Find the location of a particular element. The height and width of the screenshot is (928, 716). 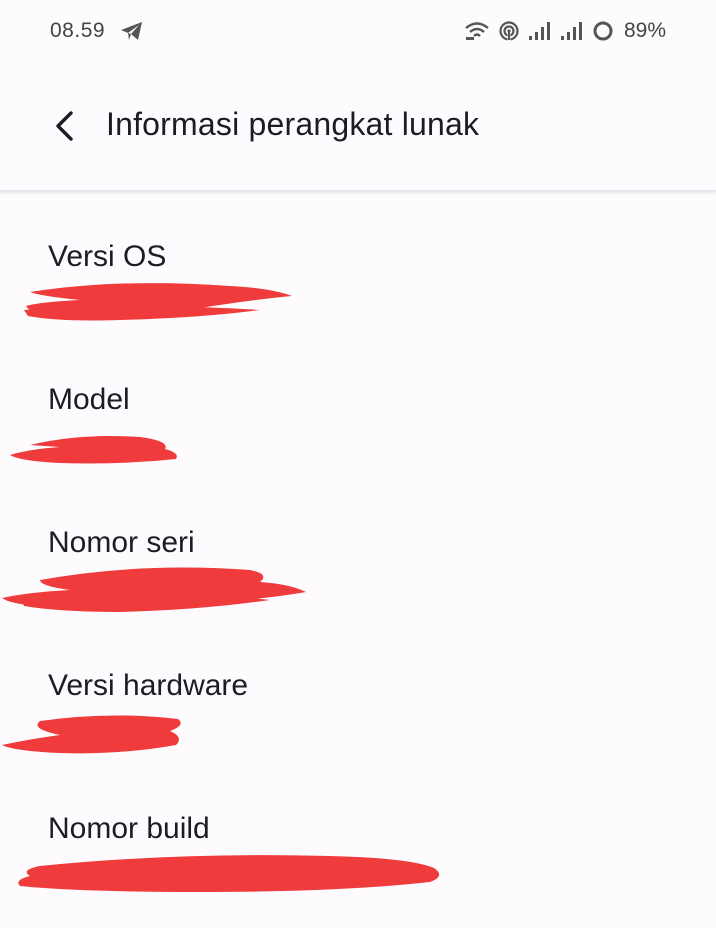

info-label: Versi OS is located at coordinates (107, 256).